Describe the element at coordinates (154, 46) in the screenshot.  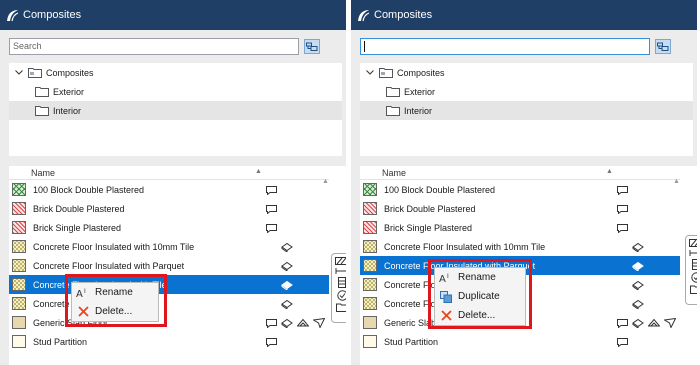
I see `search-input: Search` at that location.